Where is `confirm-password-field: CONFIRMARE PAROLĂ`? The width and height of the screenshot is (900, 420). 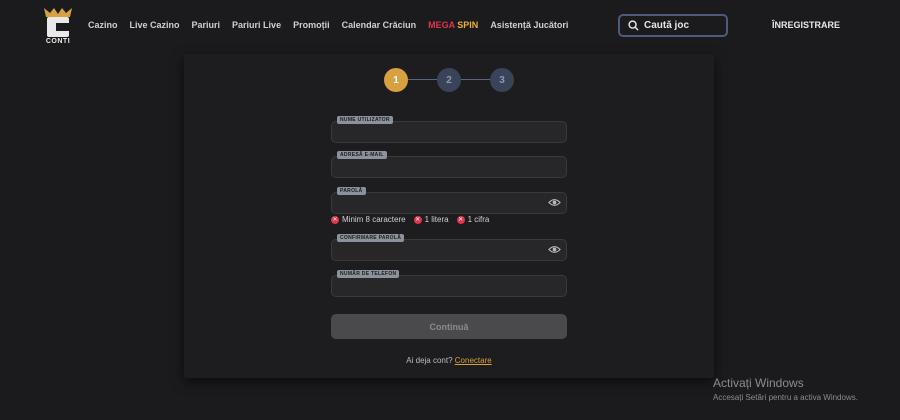
confirm-password-field: CONFIRMARE PAROLĂ is located at coordinates (449, 247).